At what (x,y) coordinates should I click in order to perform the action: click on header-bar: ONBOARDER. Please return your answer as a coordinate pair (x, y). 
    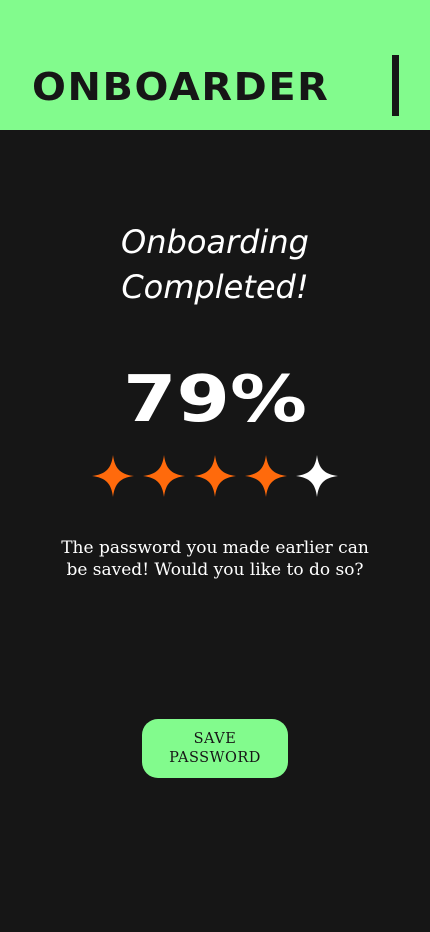
    Looking at the image, I should click on (215, 65).